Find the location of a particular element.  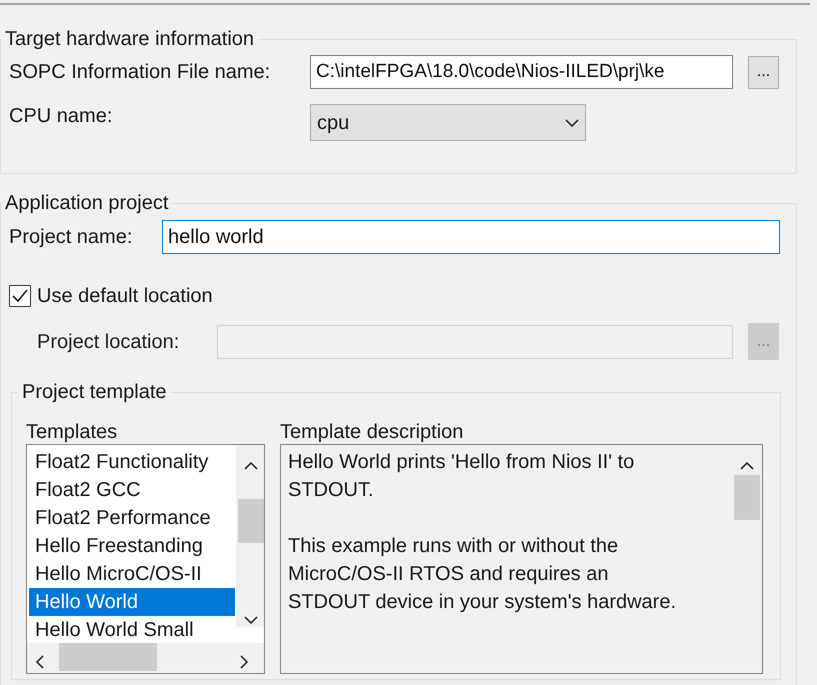

sopc-file-field: C:\intelFPGA\18.0\code\Nios-IILED\prj\ke is located at coordinates (521, 72).